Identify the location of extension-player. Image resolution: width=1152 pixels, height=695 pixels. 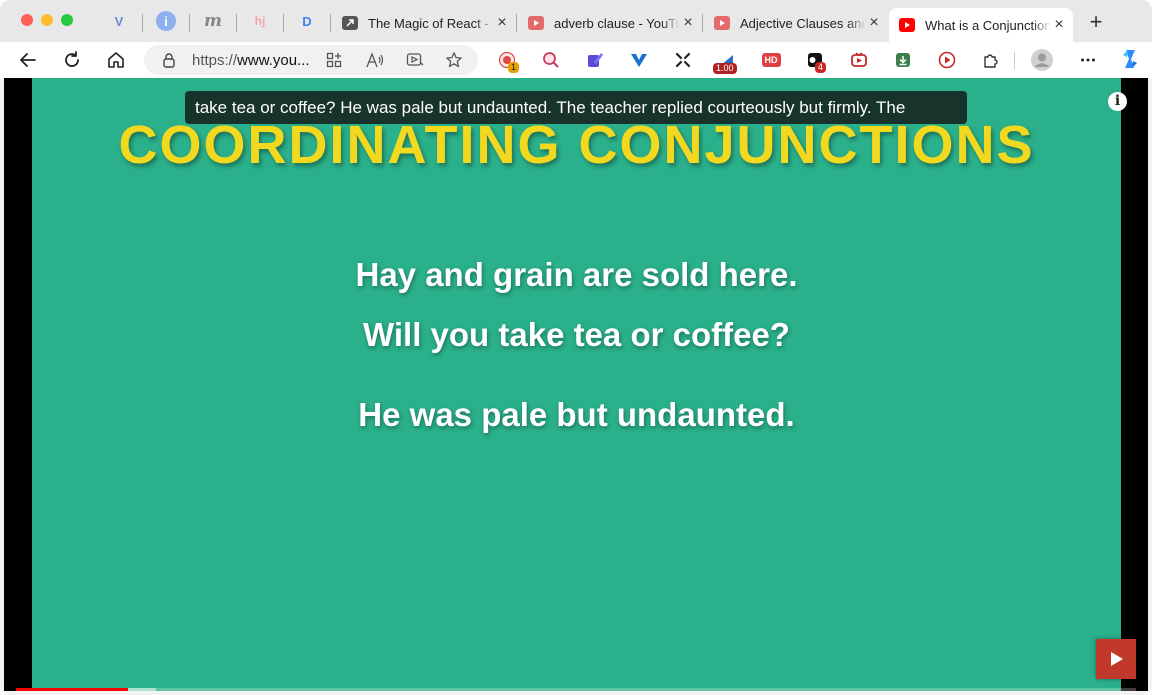
(947, 60).